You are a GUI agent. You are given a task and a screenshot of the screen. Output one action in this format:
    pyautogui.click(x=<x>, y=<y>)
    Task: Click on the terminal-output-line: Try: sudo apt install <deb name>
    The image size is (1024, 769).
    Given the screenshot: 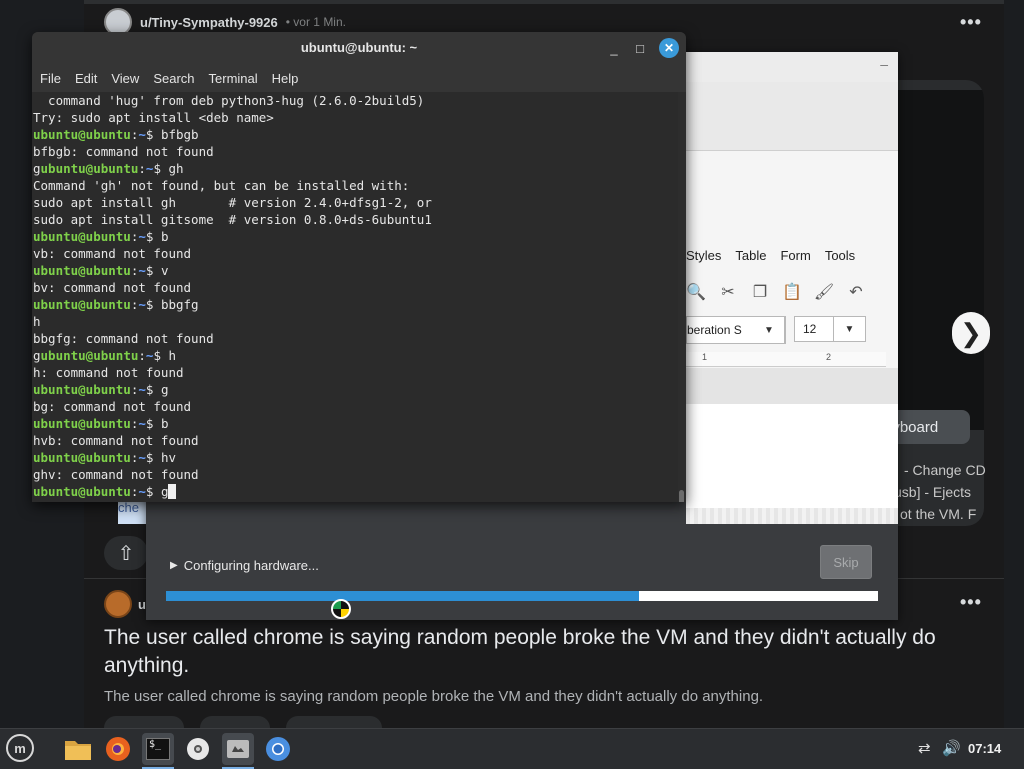 What is the action you would take?
    pyautogui.click(x=153, y=117)
    